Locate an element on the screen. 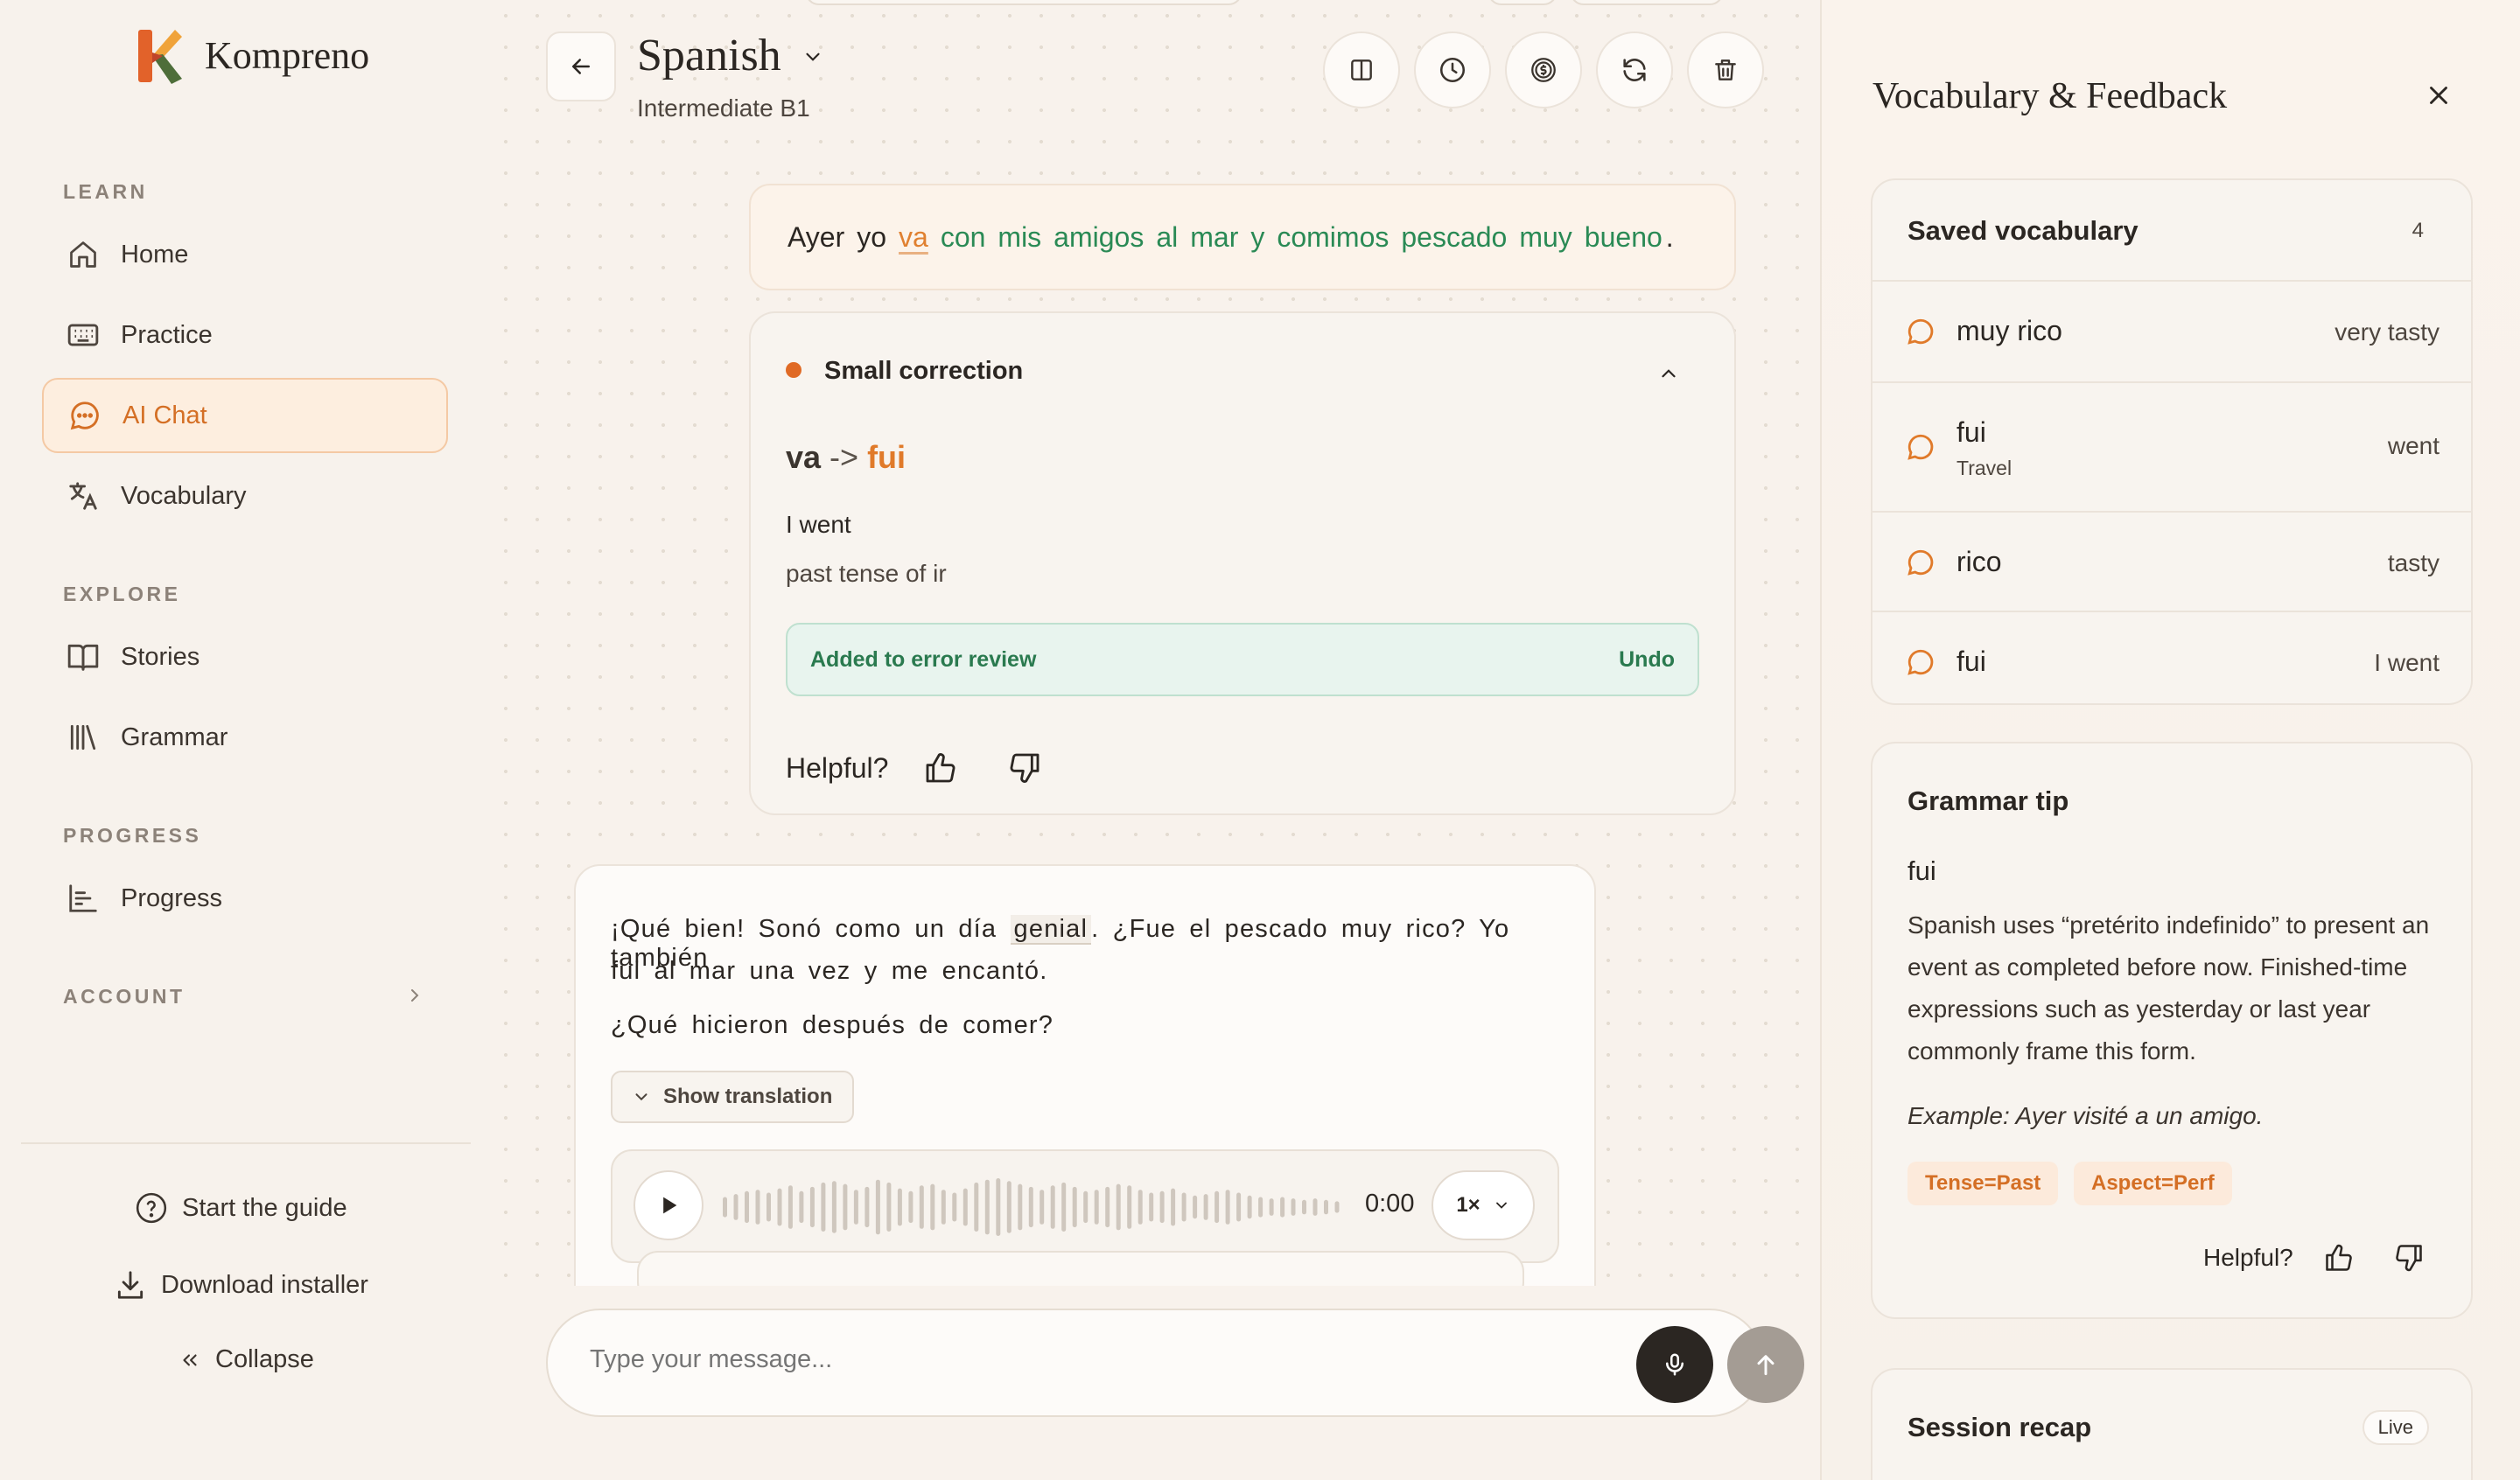 This screenshot has height=1480, width=2520. download-installer-link: Download installer is located at coordinates (241, 1285).